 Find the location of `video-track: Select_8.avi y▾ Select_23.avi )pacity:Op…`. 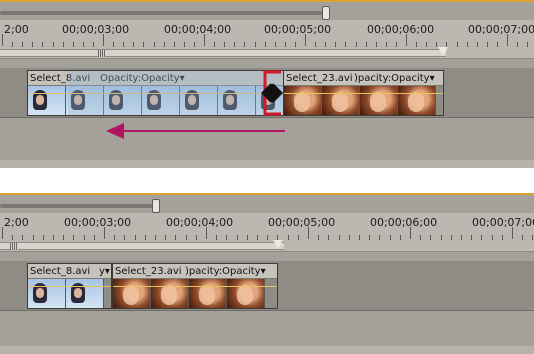

video-track: Select_8.avi y▾ Select_23.avi )pacity:Op… is located at coordinates (267, 286).